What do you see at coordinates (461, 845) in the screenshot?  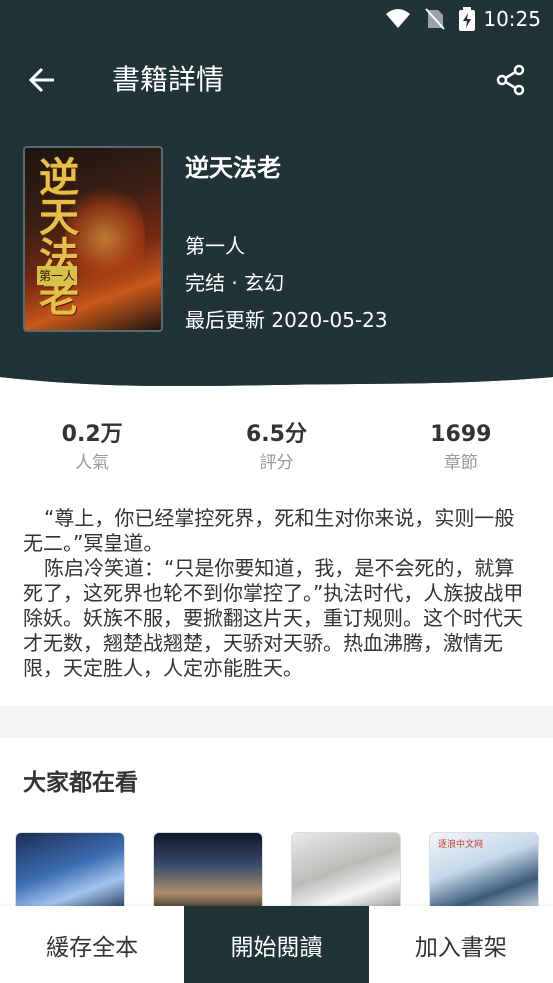 I see `cover-publisher-tag: 逐浪中文网` at bounding box center [461, 845].